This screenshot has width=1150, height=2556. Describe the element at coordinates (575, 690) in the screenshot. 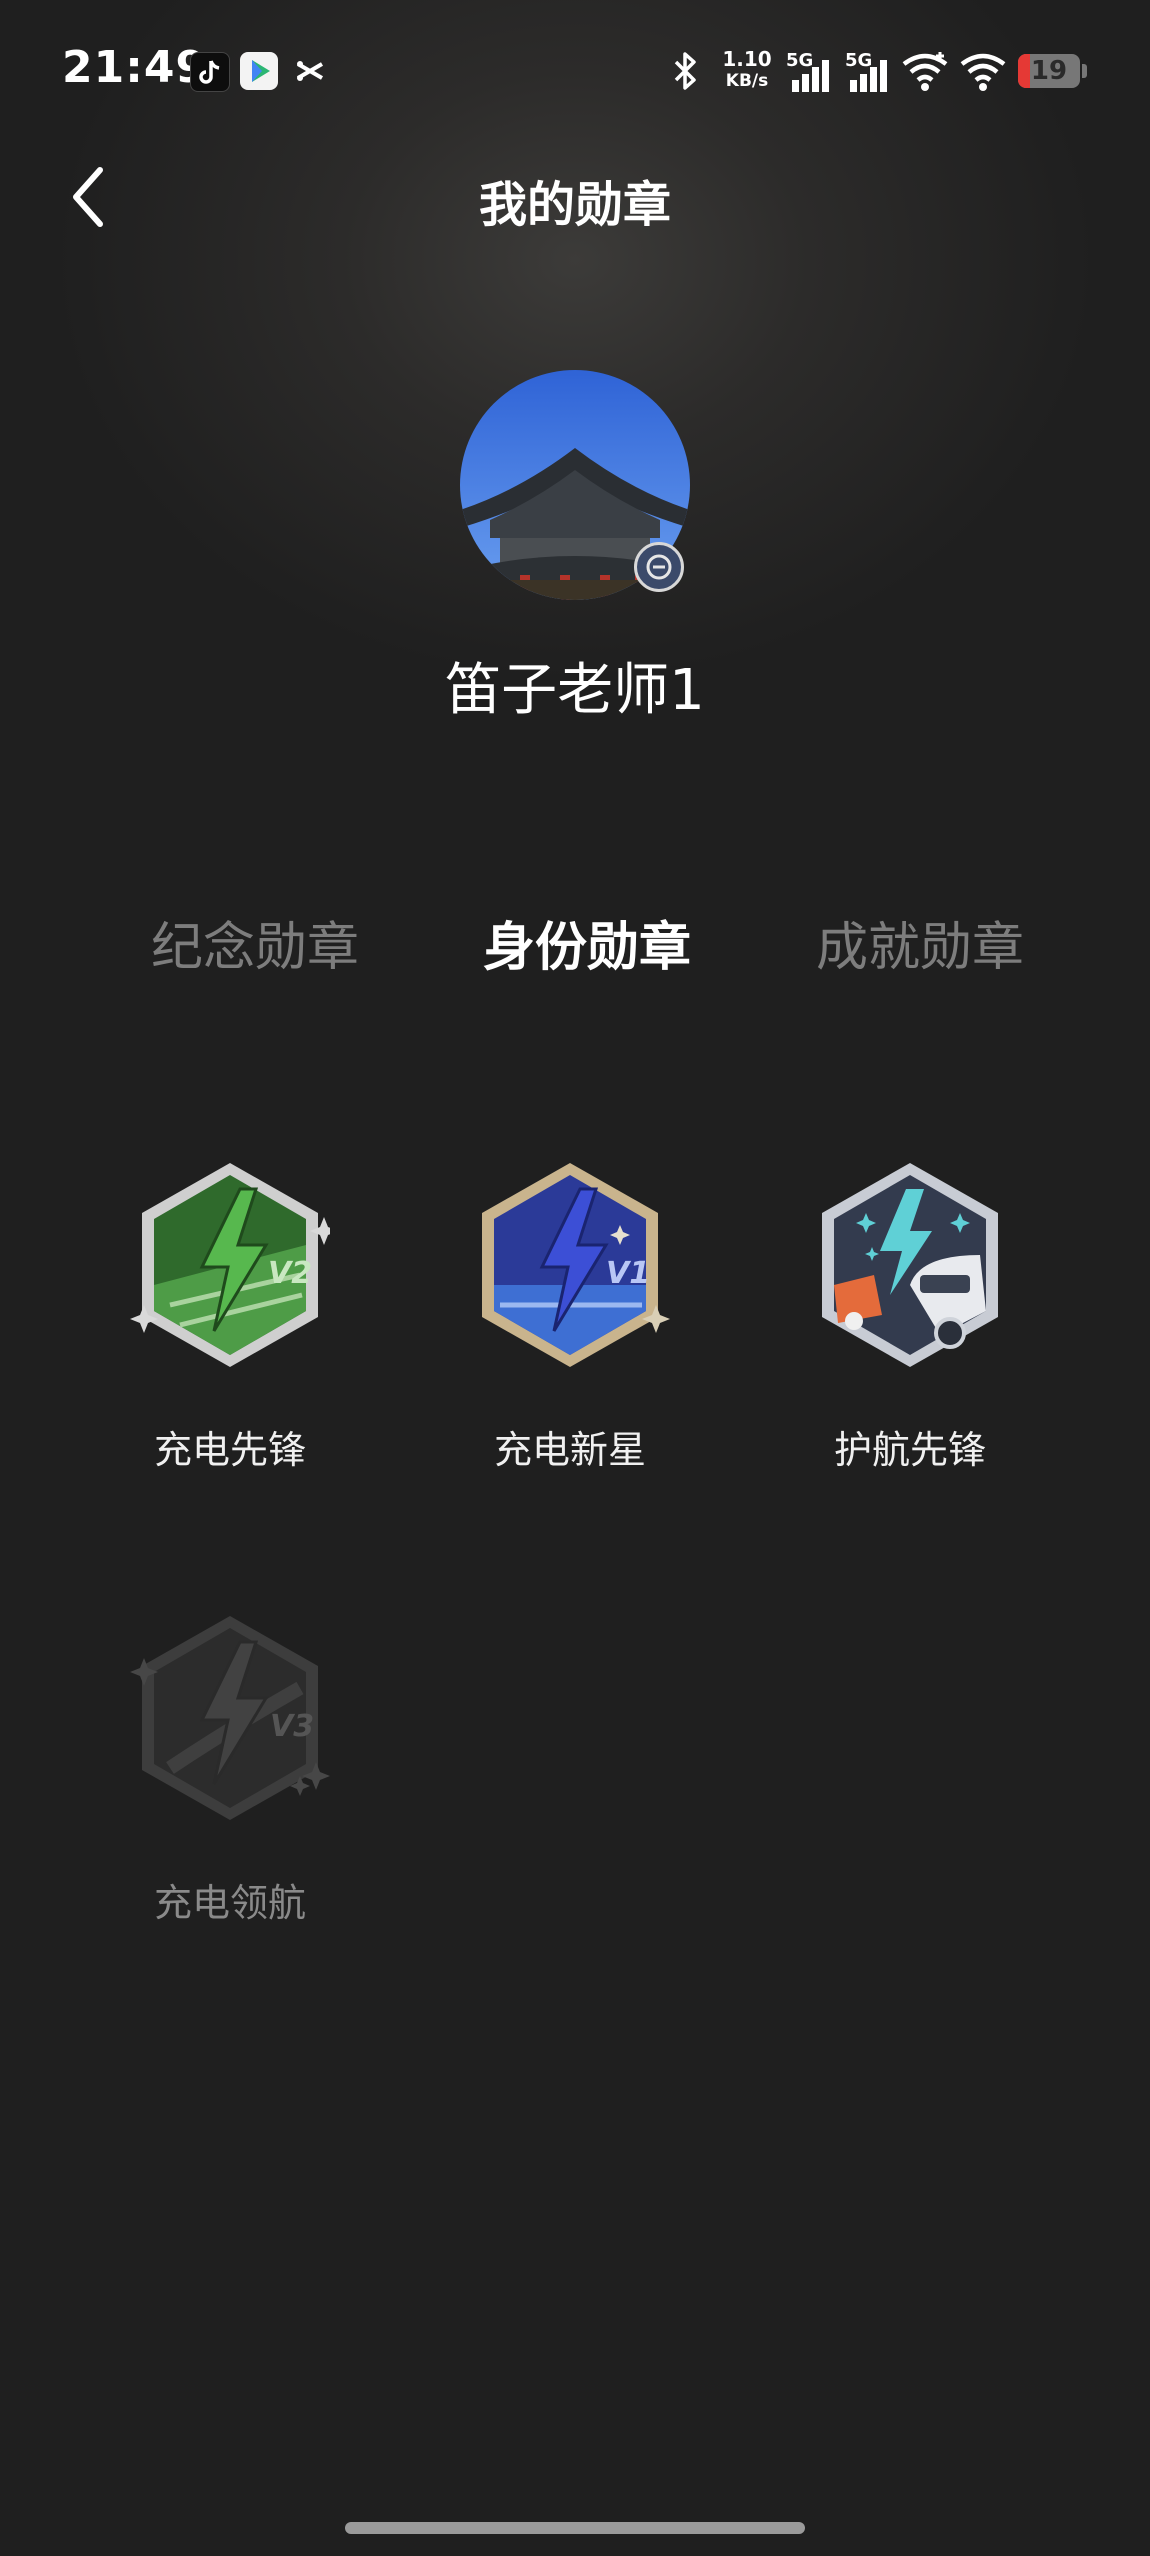

I see `user-name: 笛子老师1` at that location.